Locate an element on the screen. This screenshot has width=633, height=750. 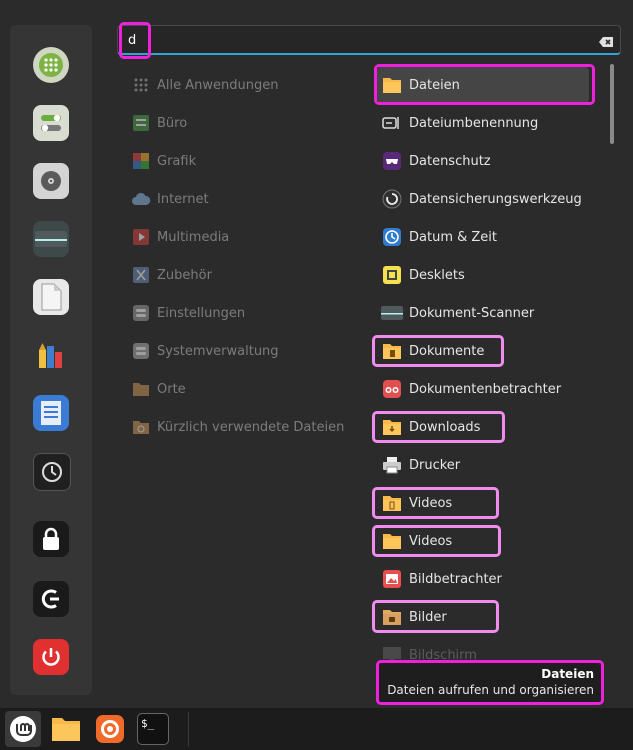
scrollbar is located at coordinates (612, 104).